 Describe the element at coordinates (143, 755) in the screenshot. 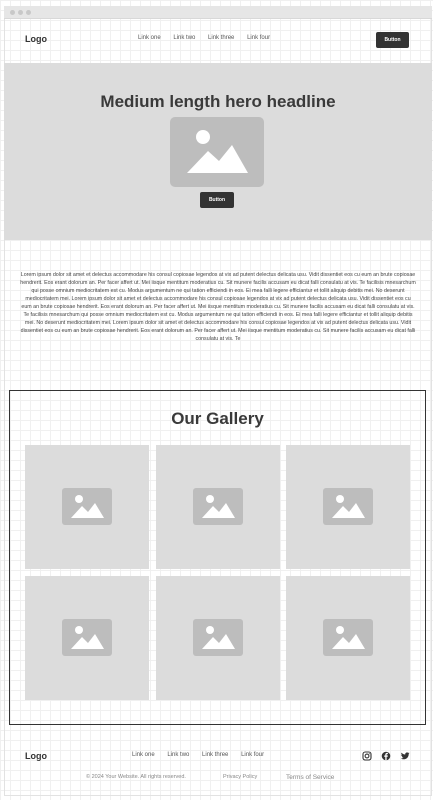

I see `footer-link-one: Link one` at that location.